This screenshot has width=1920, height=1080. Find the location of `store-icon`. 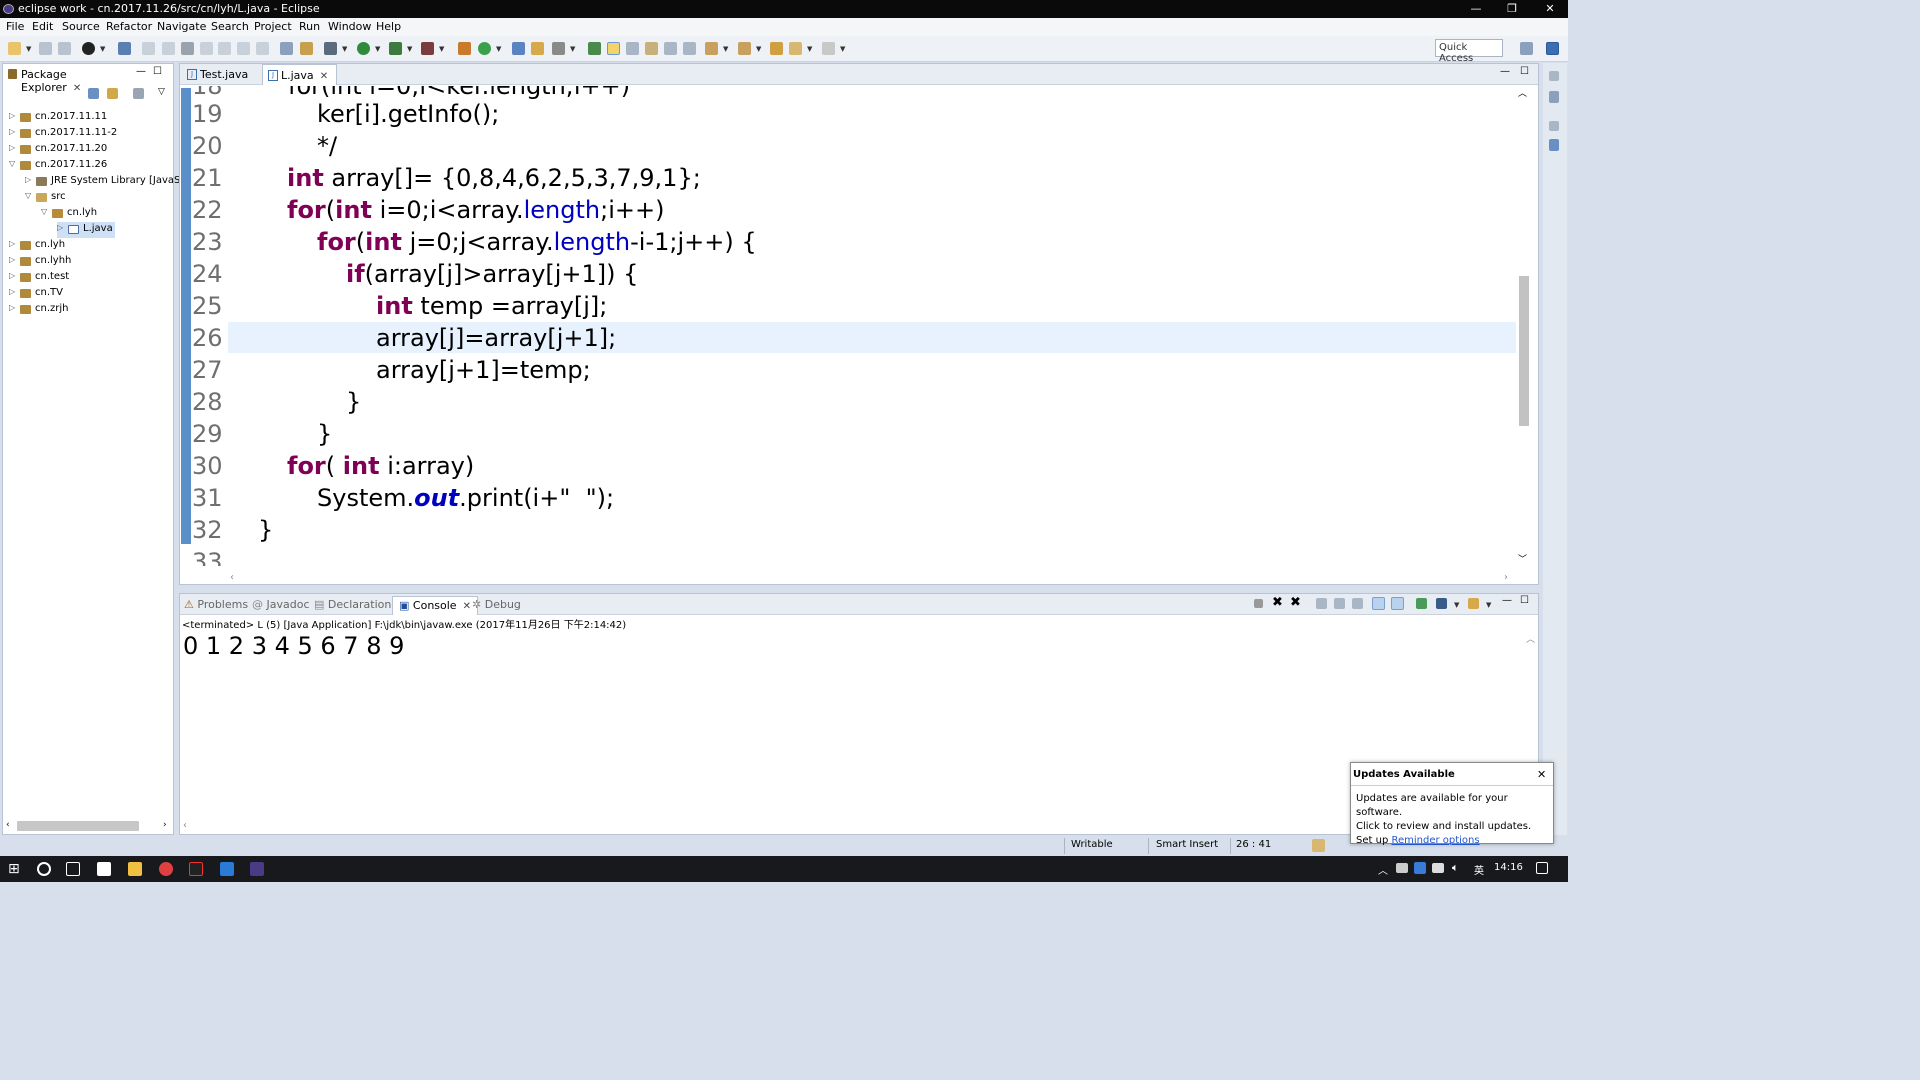

store-icon is located at coordinates (104, 869).